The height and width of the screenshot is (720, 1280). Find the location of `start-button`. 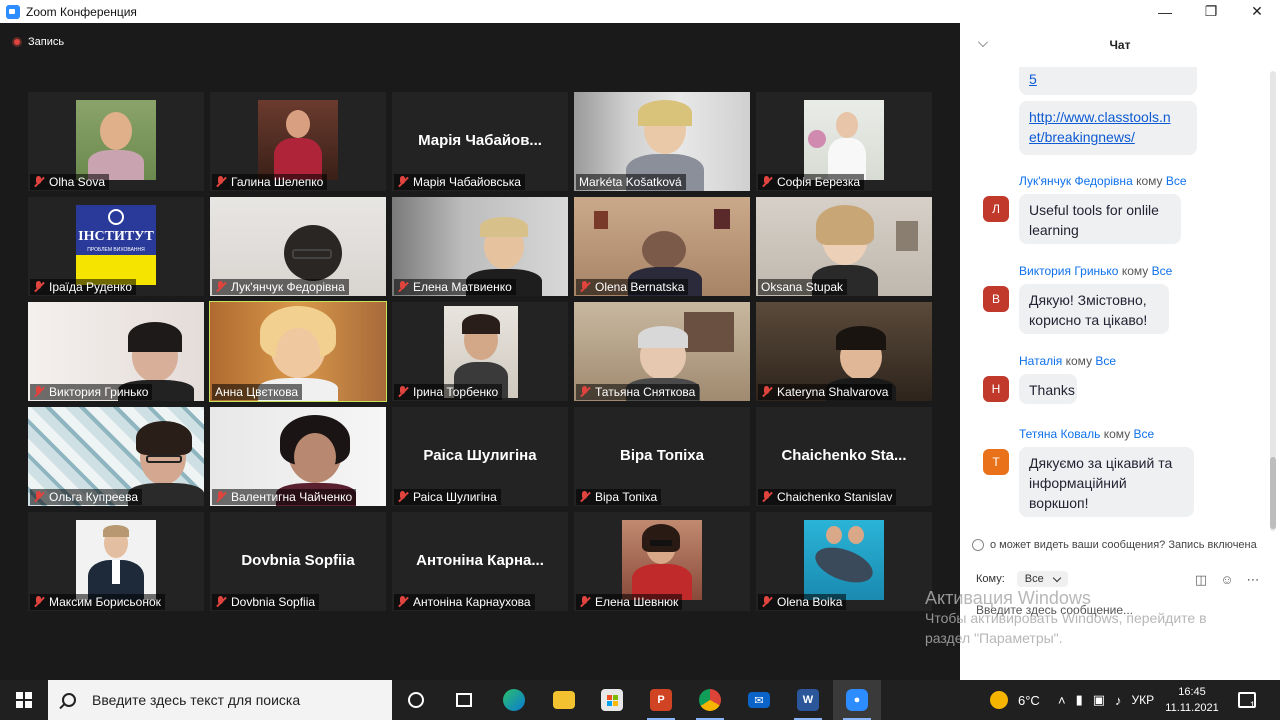

start-button is located at coordinates (24, 700).